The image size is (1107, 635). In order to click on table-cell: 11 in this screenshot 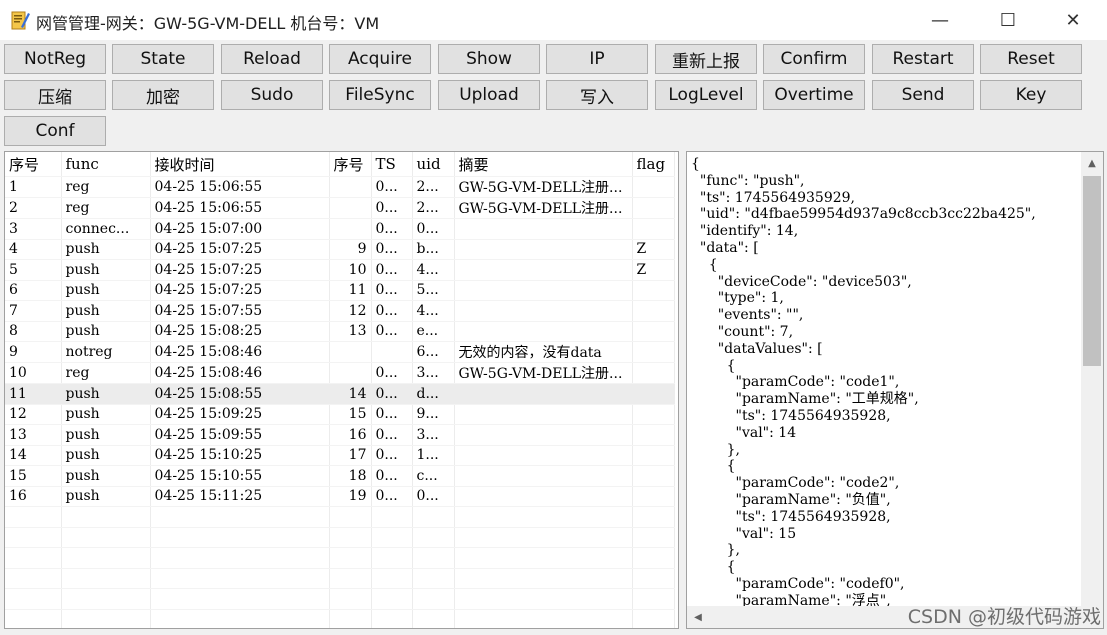, I will do `click(350, 290)`.